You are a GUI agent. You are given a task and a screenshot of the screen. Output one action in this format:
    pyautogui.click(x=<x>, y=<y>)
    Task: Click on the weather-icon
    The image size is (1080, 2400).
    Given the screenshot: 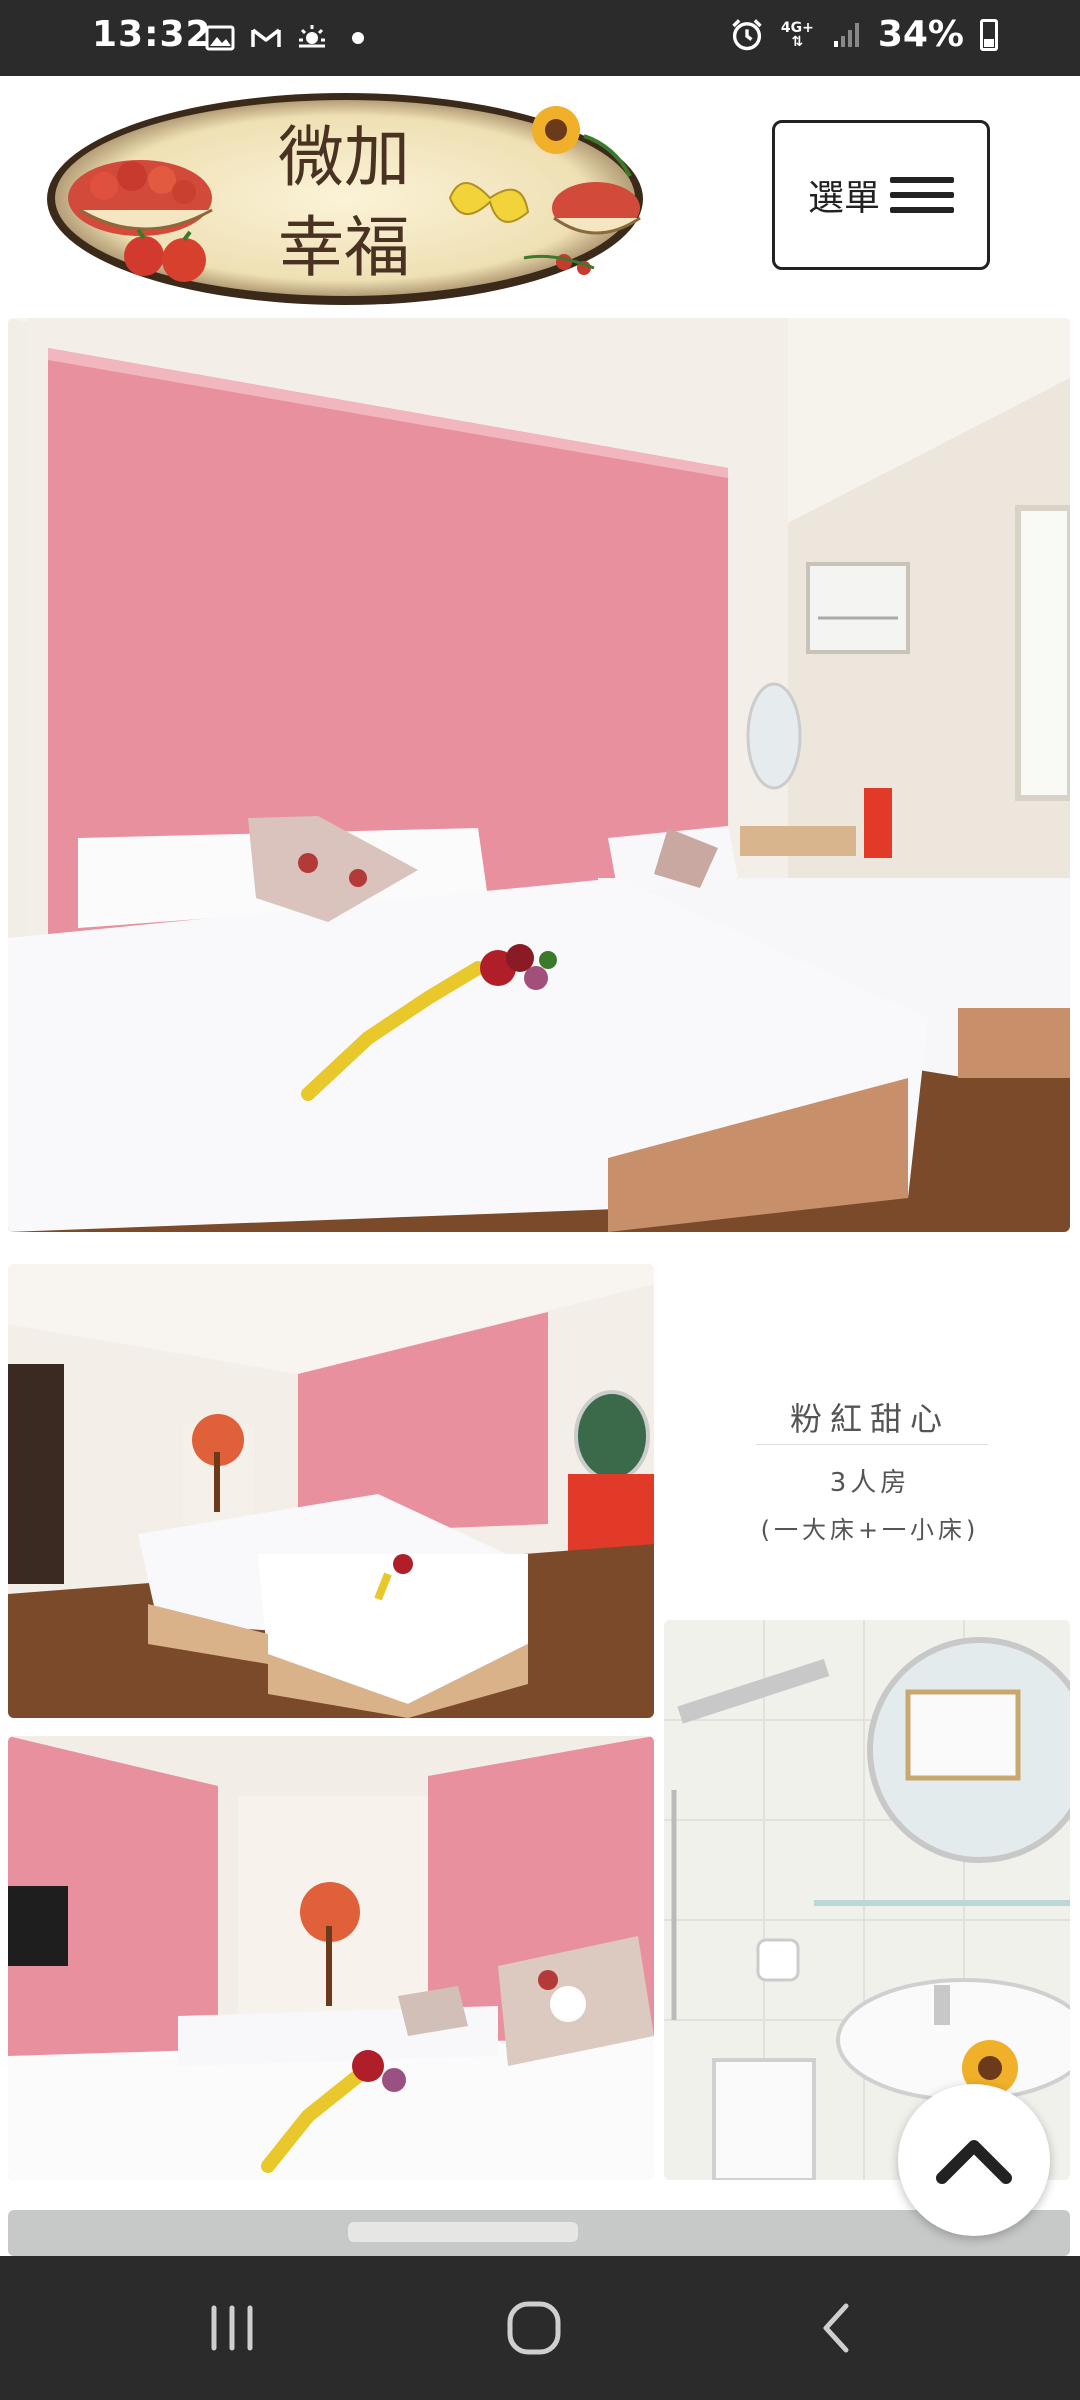 What is the action you would take?
    pyautogui.click(x=312, y=38)
    